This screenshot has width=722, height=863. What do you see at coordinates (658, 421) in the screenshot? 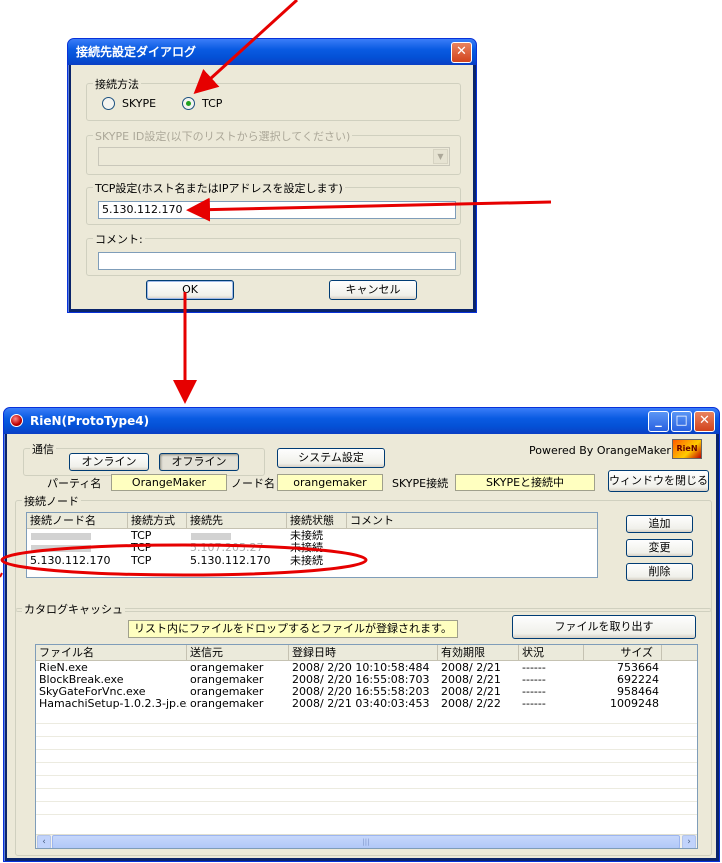
I see `minimize-button: _` at bounding box center [658, 421].